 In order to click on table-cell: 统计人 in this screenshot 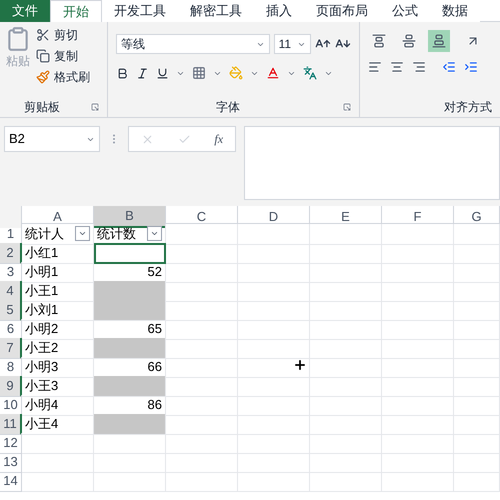, I will do `click(58, 234)`.